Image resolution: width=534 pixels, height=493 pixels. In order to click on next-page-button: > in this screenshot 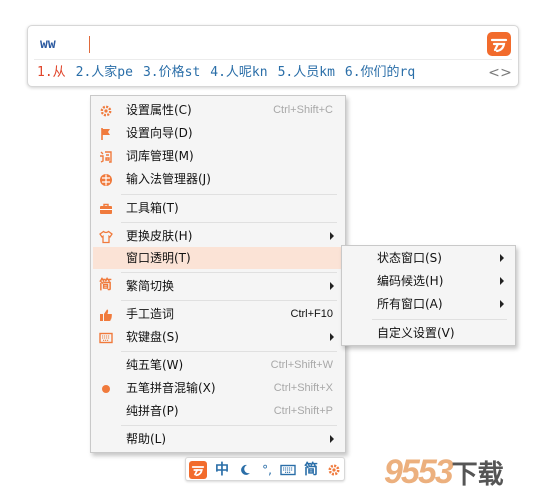, I will do `click(506, 73)`.